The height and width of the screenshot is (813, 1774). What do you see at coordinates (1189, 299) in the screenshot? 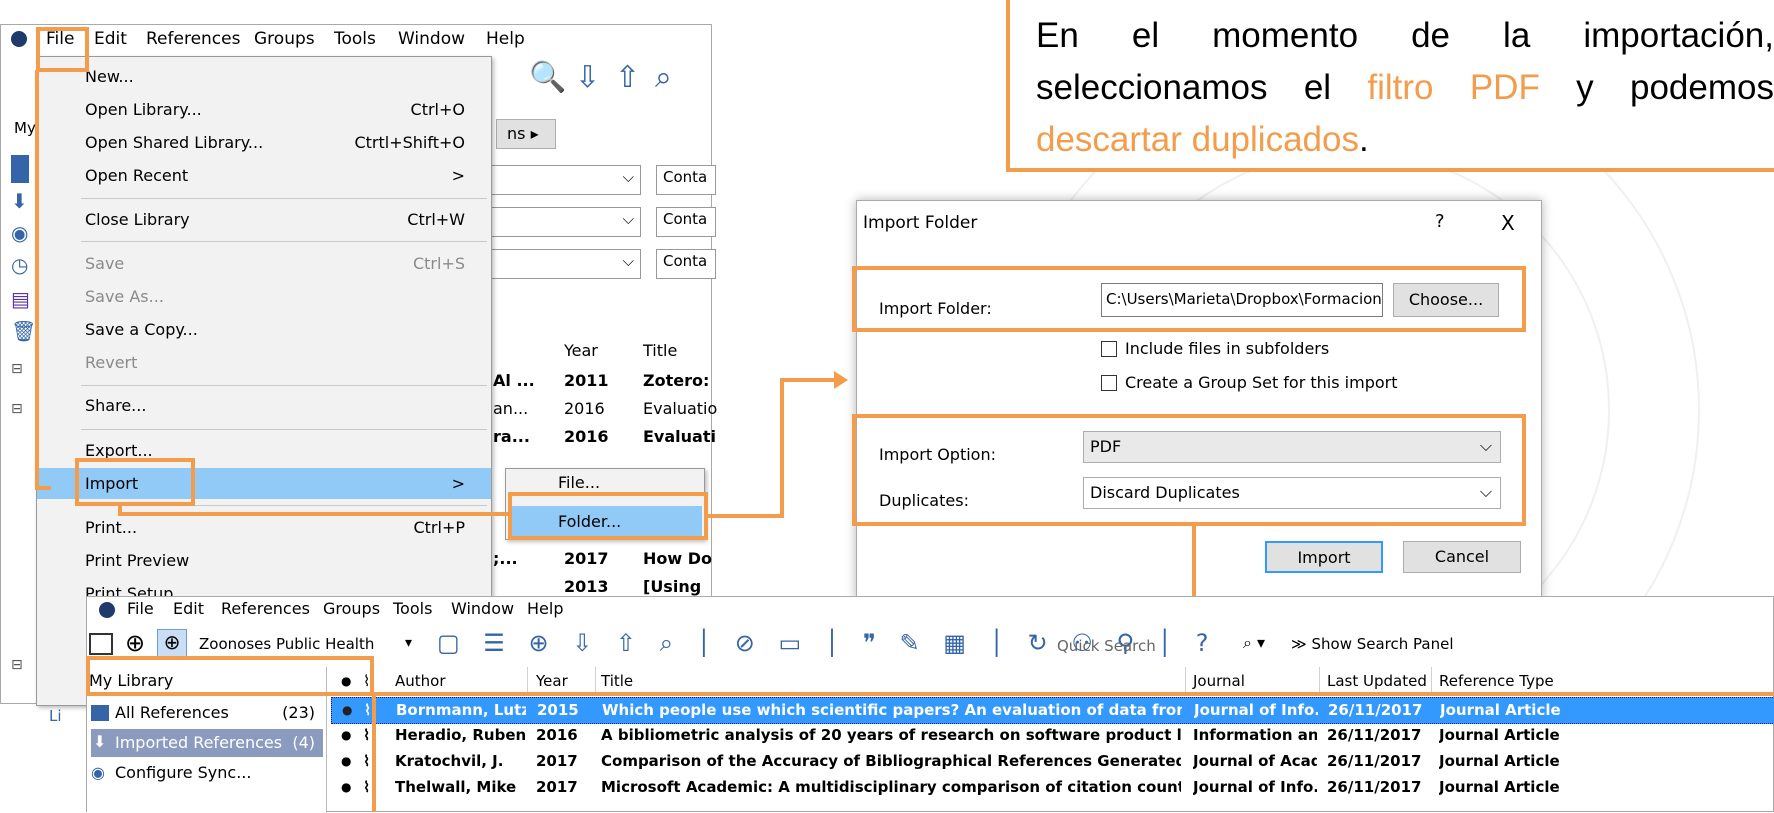
I see `highlight-import-folder` at bounding box center [1189, 299].